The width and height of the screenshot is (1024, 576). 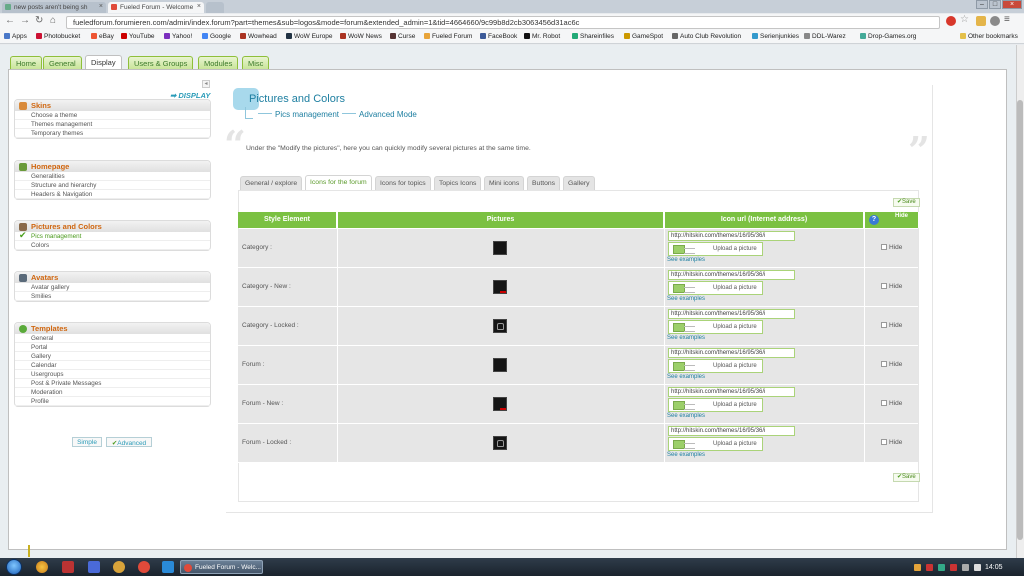 I want to click on admin-tab-modules: Modules, so click(x=218, y=62).